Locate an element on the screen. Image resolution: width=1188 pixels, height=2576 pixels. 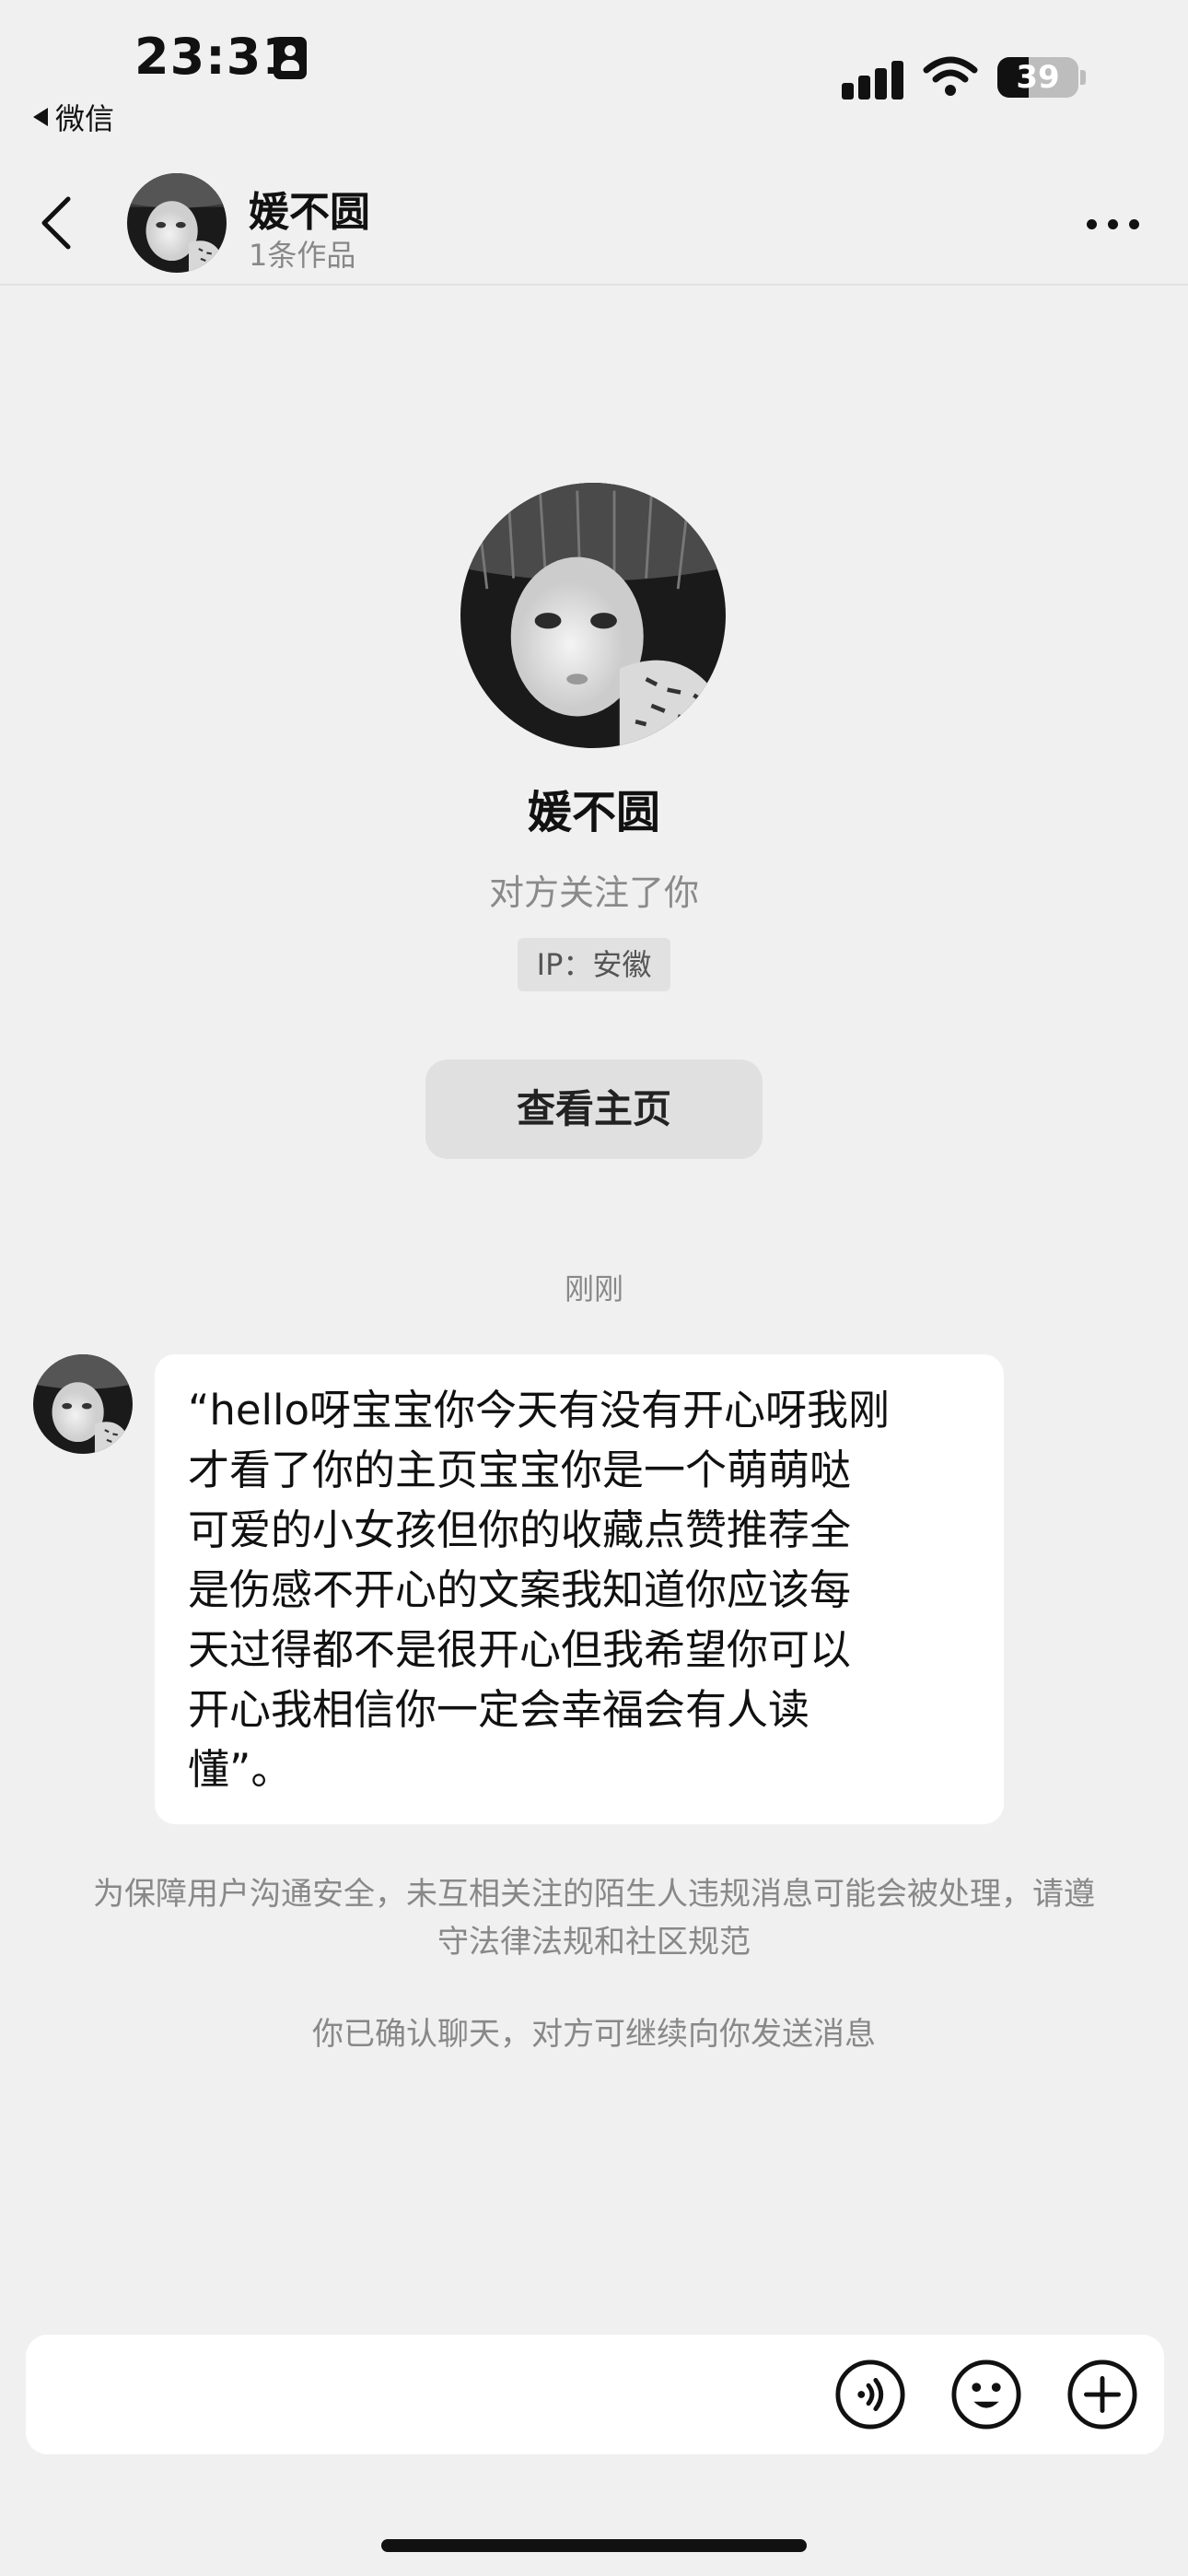
message-input-bar is located at coordinates (595, 2394).